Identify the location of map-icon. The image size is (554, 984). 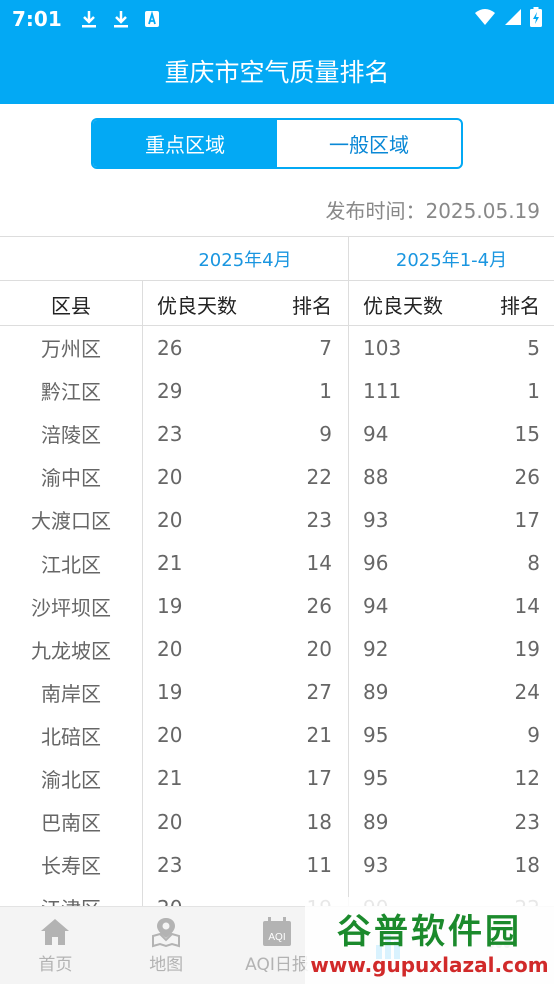
(166, 932).